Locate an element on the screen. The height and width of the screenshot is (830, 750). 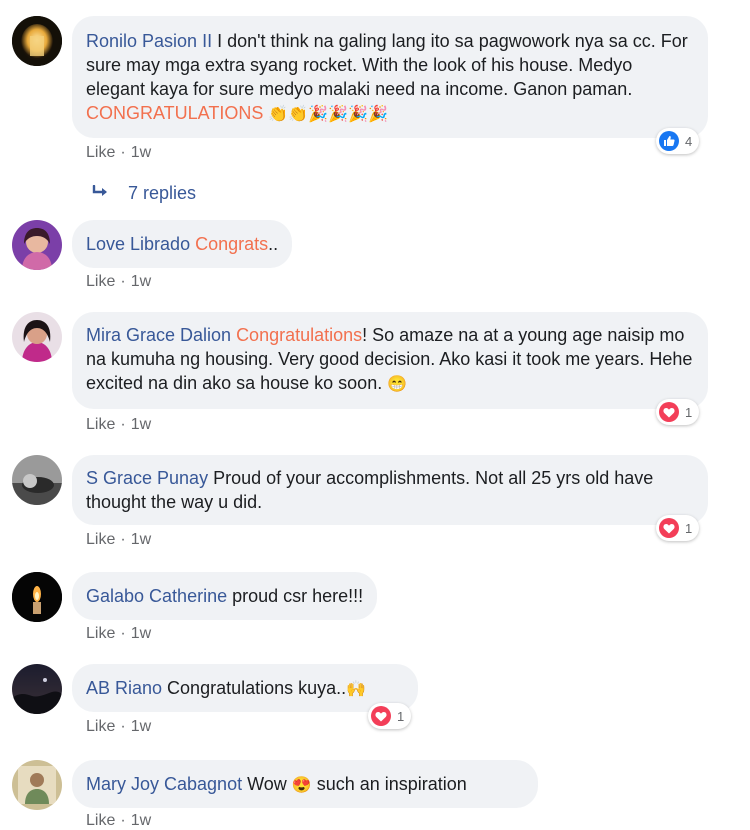
grin-emoji: 😁 is located at coordinates (397, 384).